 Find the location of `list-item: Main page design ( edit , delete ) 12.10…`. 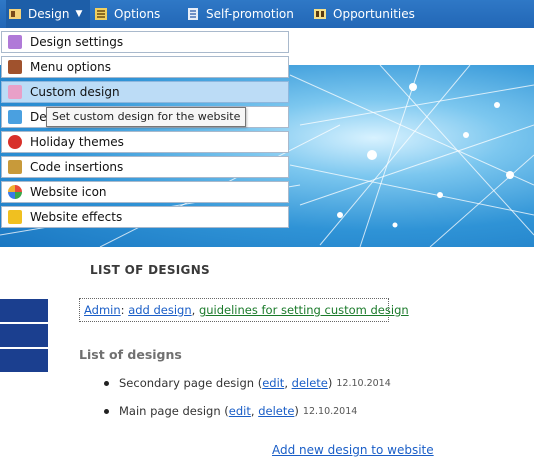

list-item: Main page design ( edit , delete ) 12.10… is located at coordinates (230, 411).